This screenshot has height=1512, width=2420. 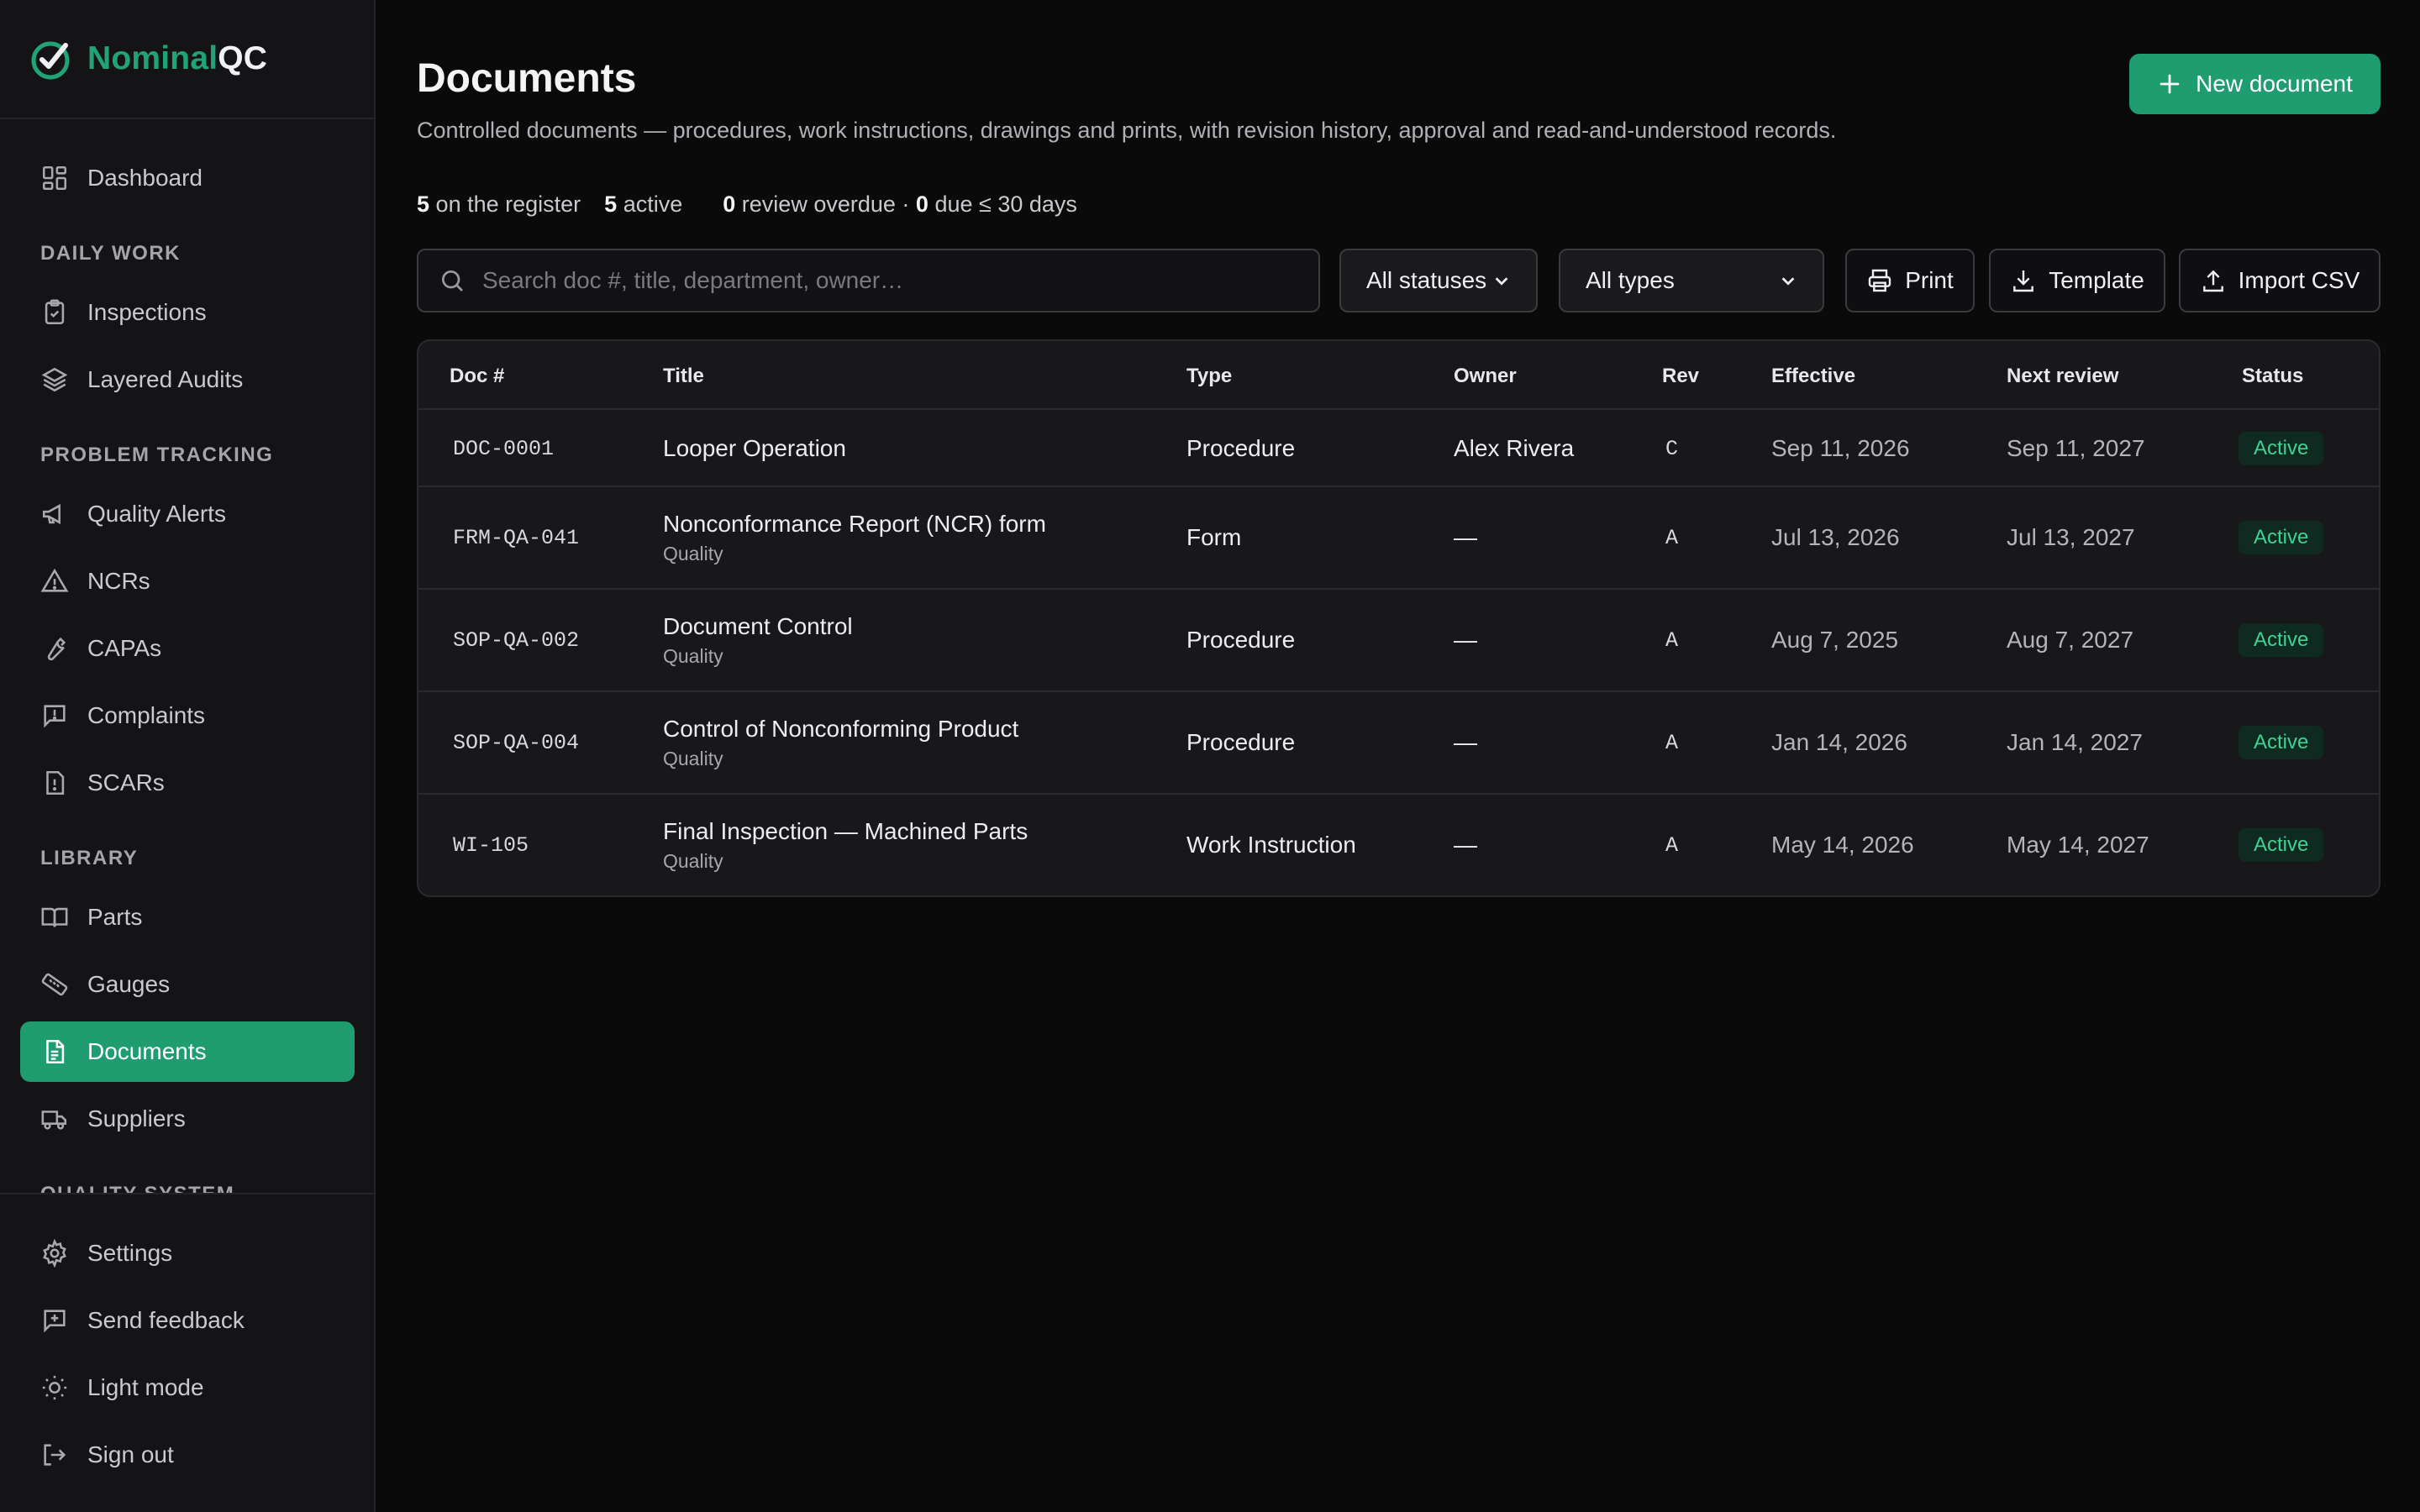 What do you see at coordinates (187, 984) in the screenshot?
I see `sidebar-item-gauges: Gauges` at bounding box center [187, 984].